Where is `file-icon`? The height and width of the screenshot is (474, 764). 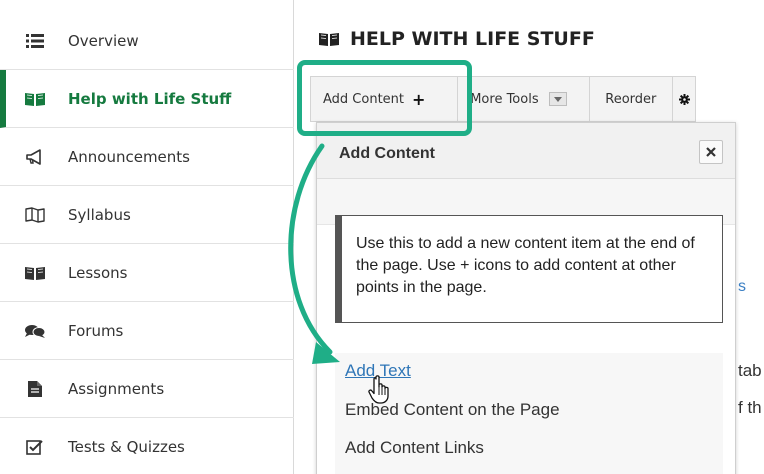
file-icon is located at coordinates (35, 389).